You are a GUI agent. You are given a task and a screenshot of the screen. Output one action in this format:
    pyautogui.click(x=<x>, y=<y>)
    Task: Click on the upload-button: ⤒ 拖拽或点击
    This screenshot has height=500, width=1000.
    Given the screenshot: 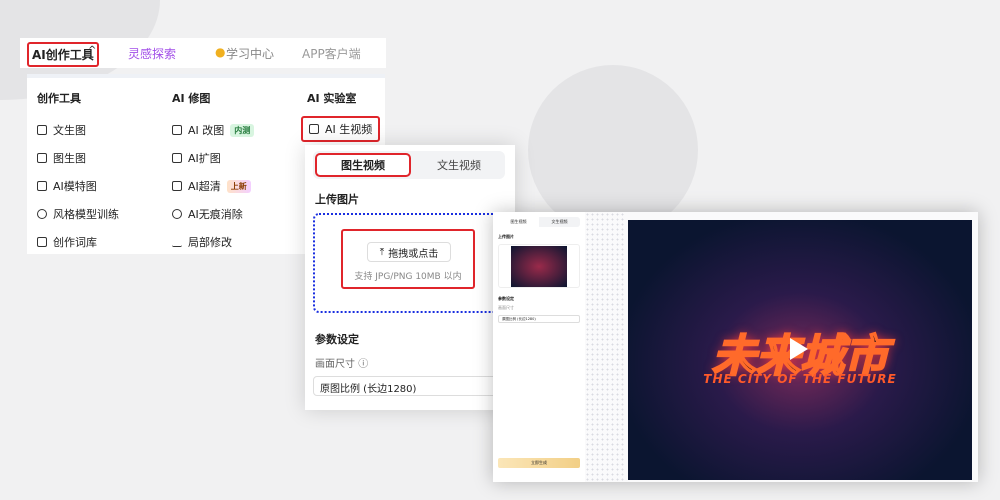 What is the action you would take?
    pyautogui.click(x=409, y=252)
    